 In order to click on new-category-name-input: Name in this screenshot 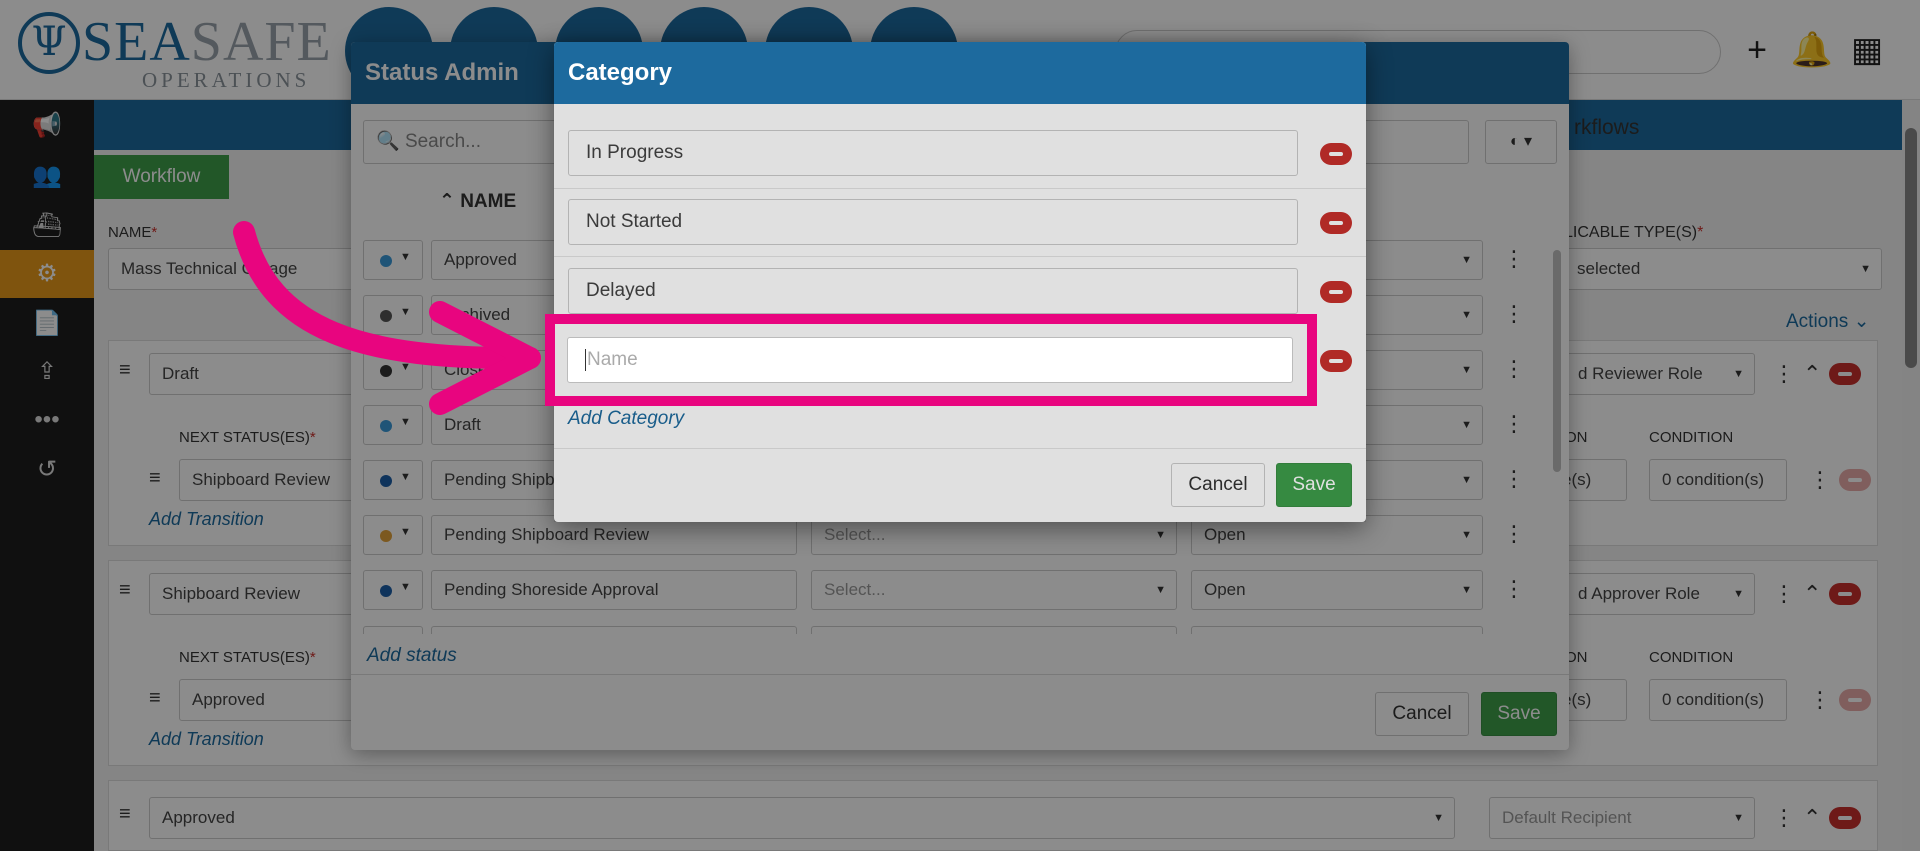, I will do `click(930, 360)`.